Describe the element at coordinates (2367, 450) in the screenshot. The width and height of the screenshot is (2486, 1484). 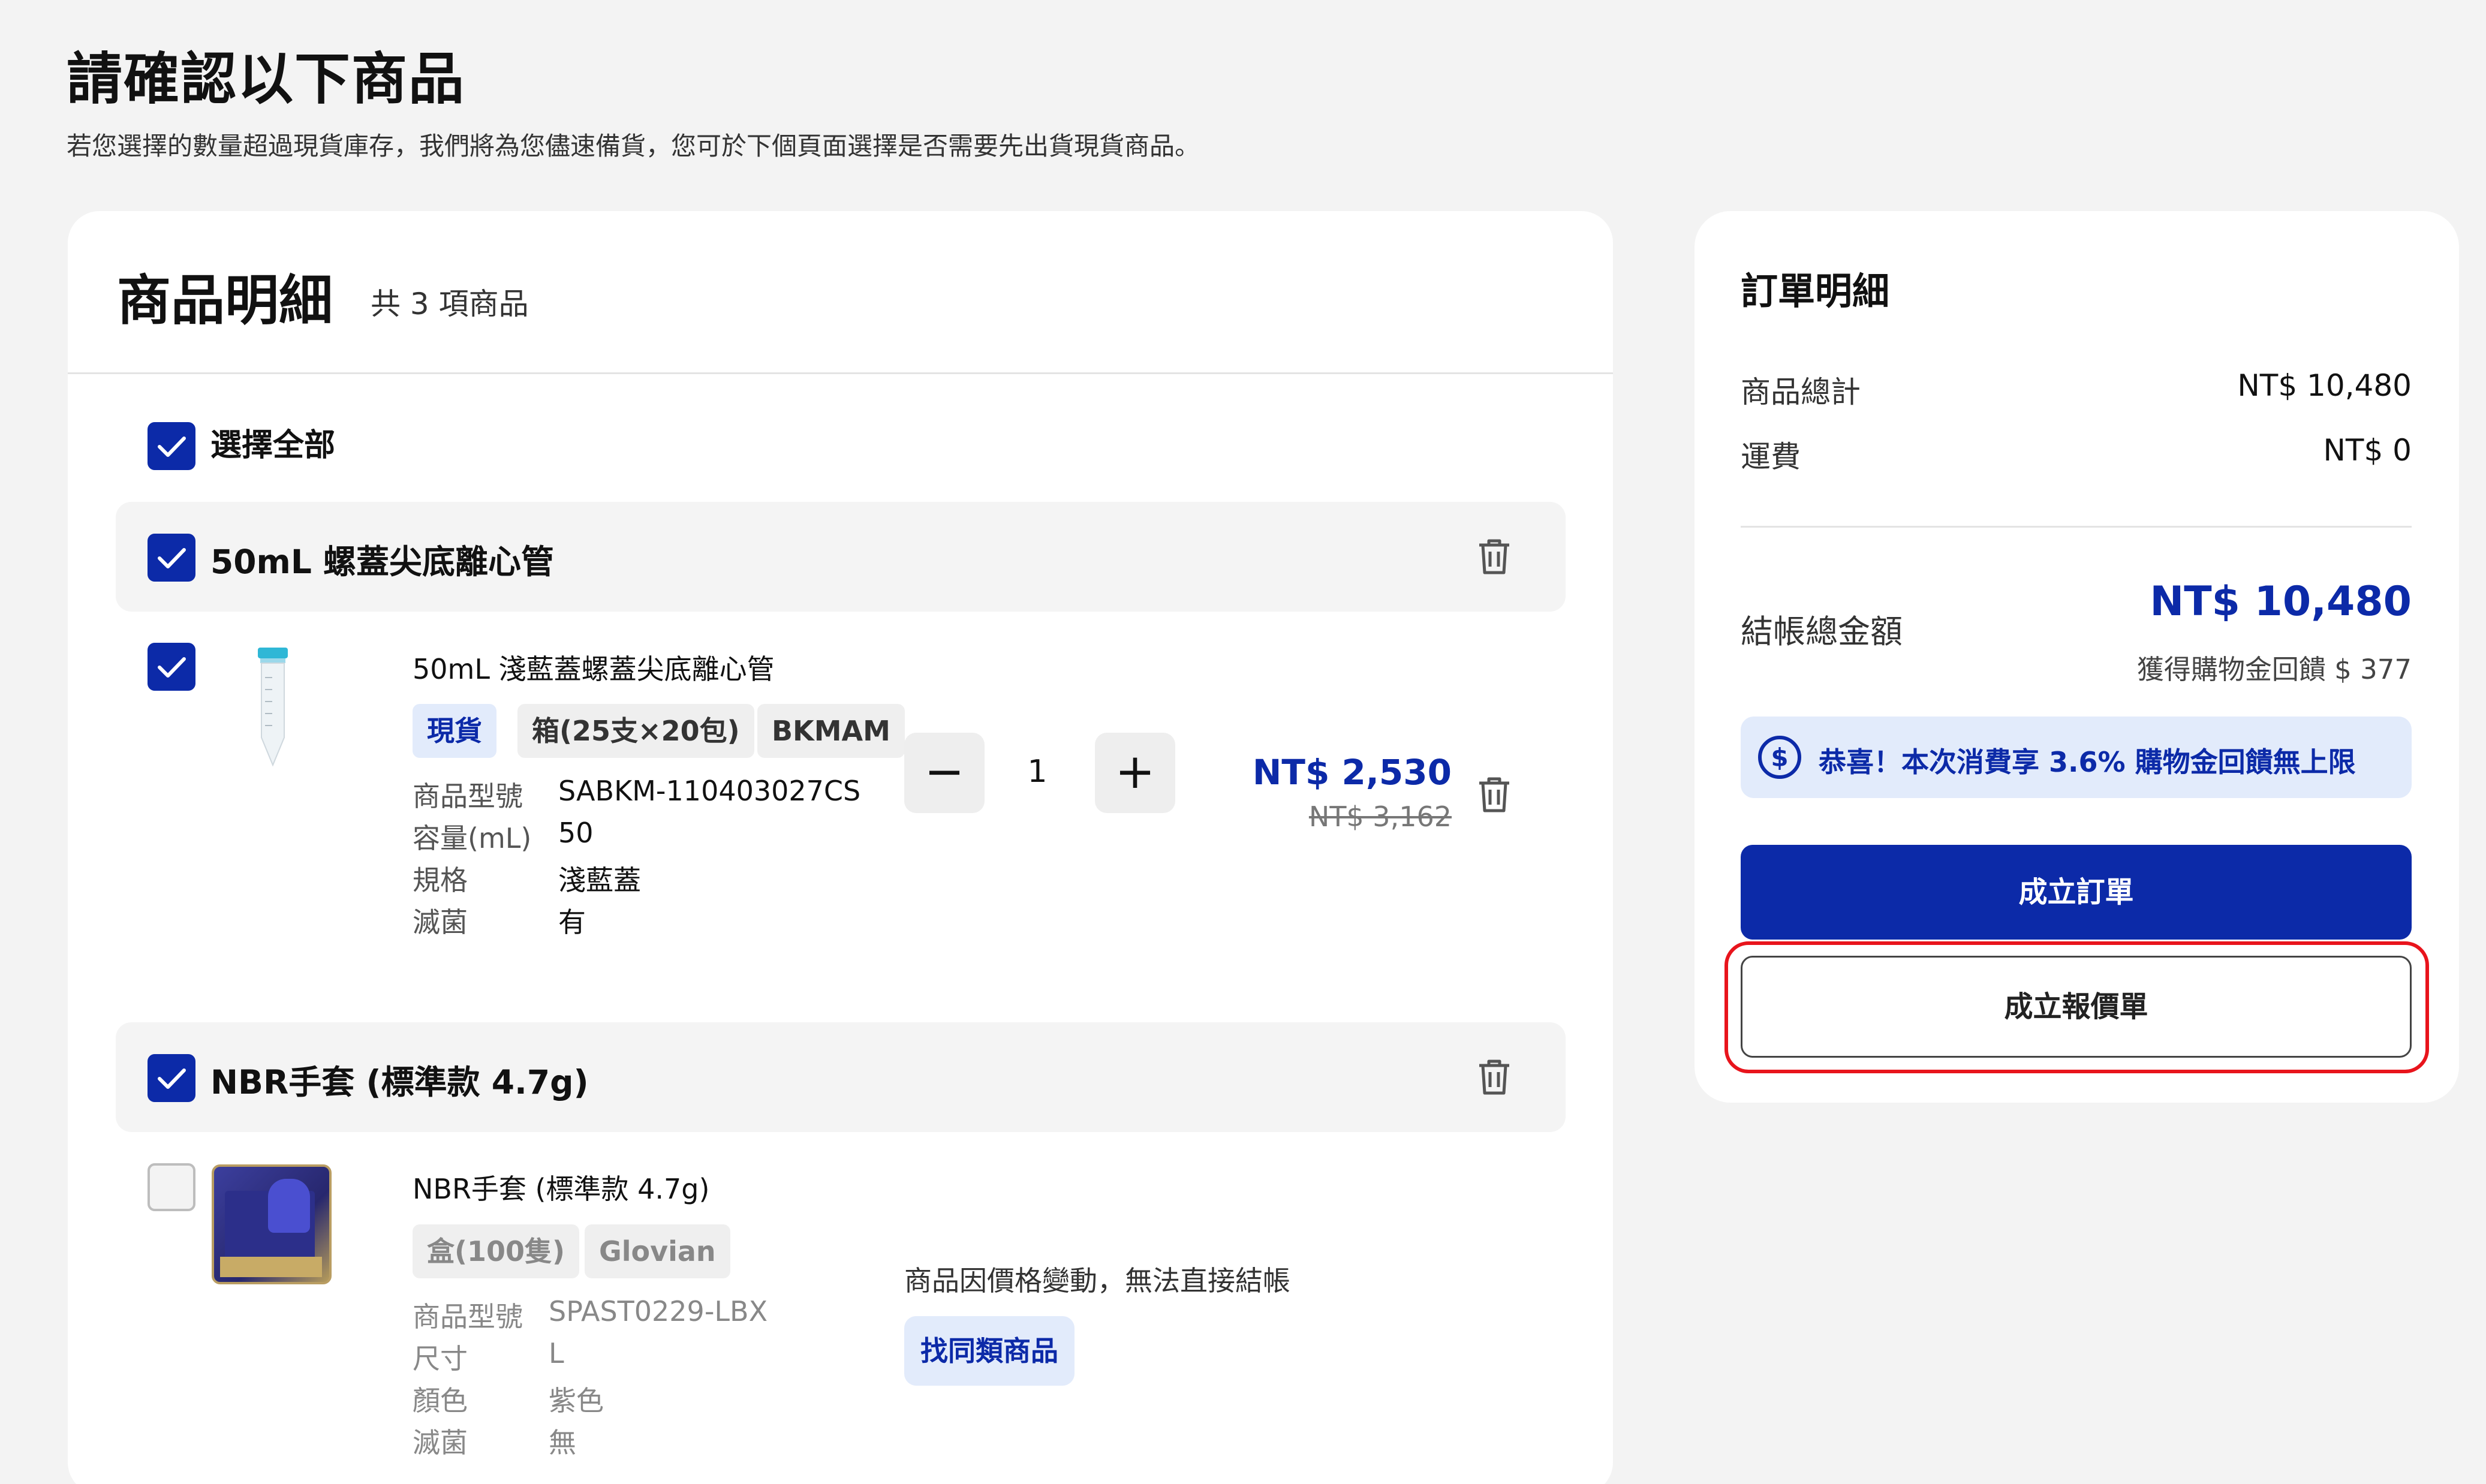
I see `shipping-value: NT$ 0` at that location.